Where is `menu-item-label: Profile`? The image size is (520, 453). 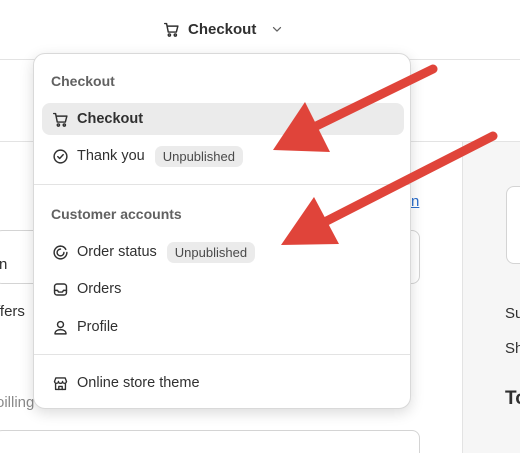 menu-item-label: Profile is located at coordinates (98, 327).